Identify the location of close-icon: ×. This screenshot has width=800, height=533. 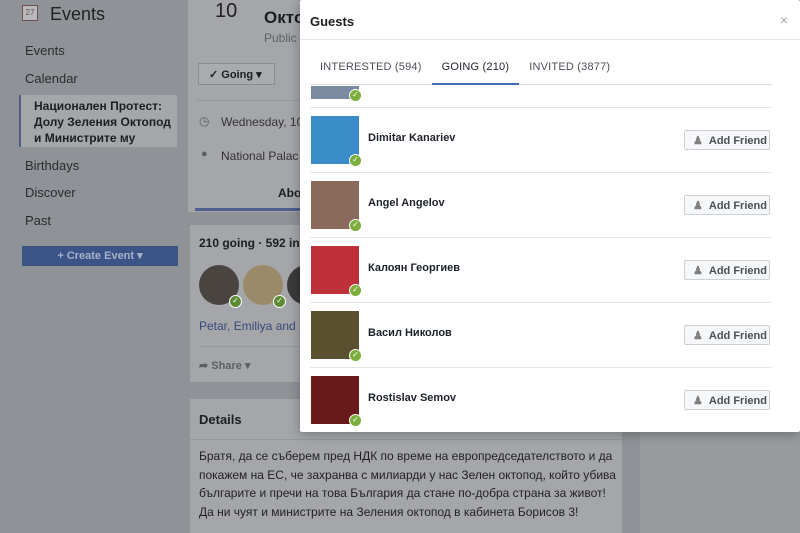
(784, 20).